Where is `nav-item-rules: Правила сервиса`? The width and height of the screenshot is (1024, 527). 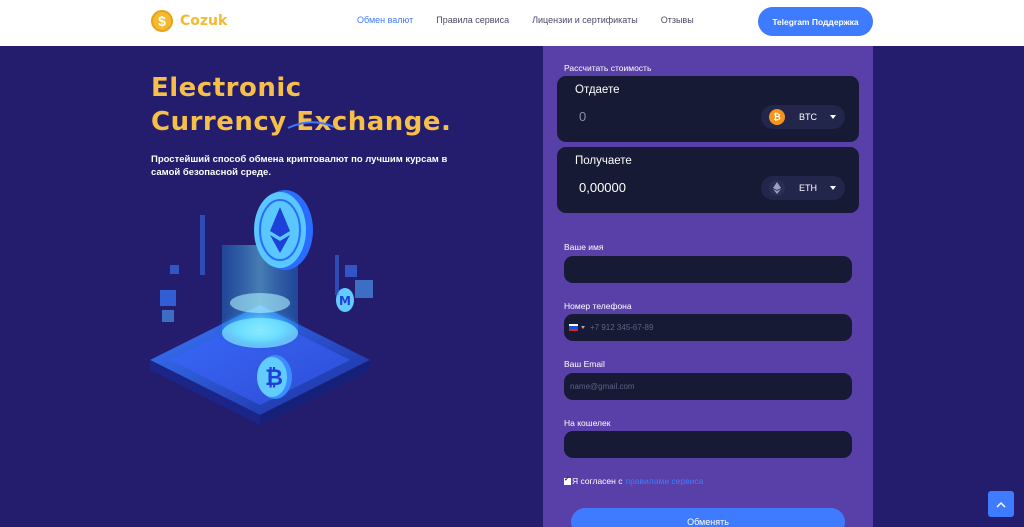 nav-item-rules: Правила сервиса is located at coordinates (472, 20).